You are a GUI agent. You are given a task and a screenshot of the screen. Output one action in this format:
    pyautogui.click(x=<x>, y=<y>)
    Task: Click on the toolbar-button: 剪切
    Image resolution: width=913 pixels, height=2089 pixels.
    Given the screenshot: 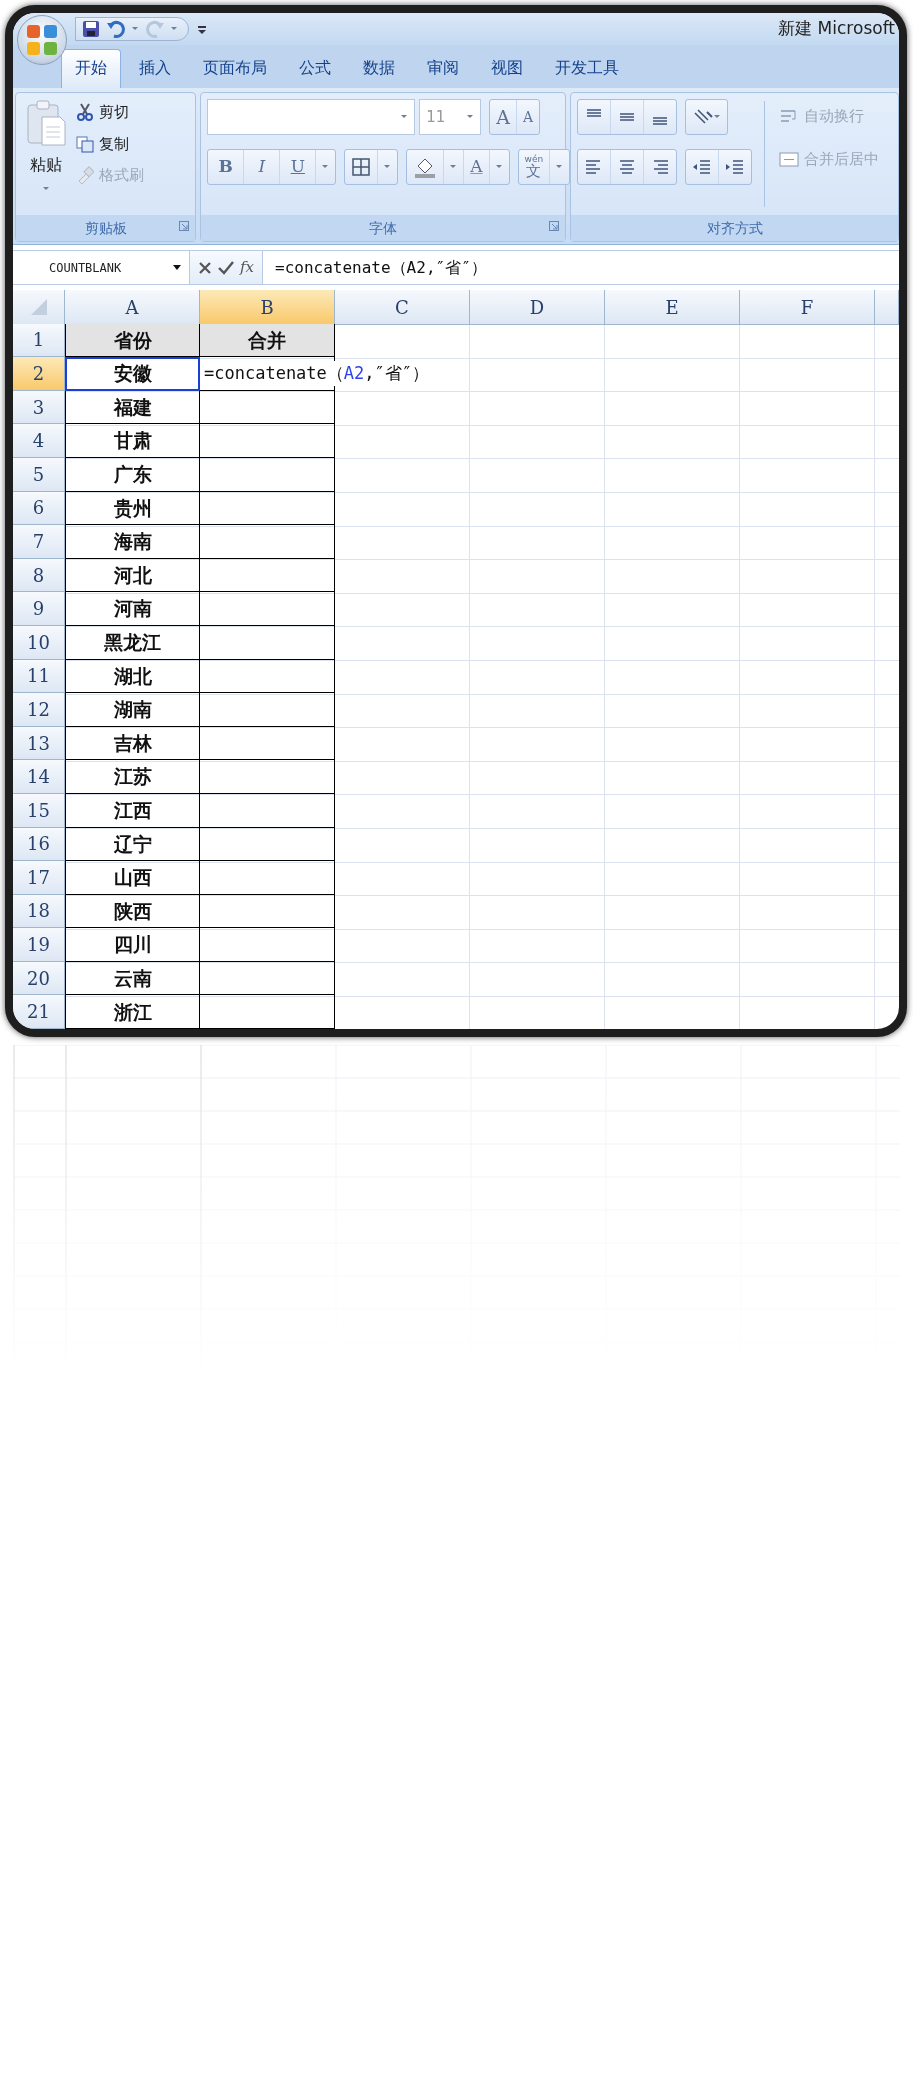 What is the action you would take?
    pyautogui.click(x=110, y=112)
    